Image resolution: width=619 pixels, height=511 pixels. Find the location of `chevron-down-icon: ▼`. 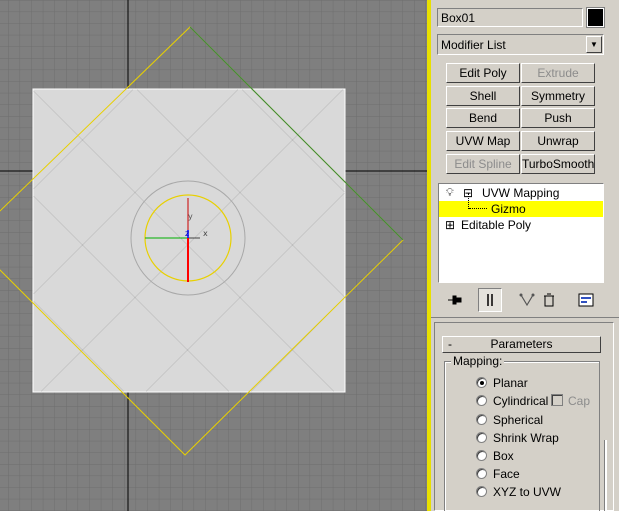

chevron-down-icon: ▼ is located at coordinates (594, 44).